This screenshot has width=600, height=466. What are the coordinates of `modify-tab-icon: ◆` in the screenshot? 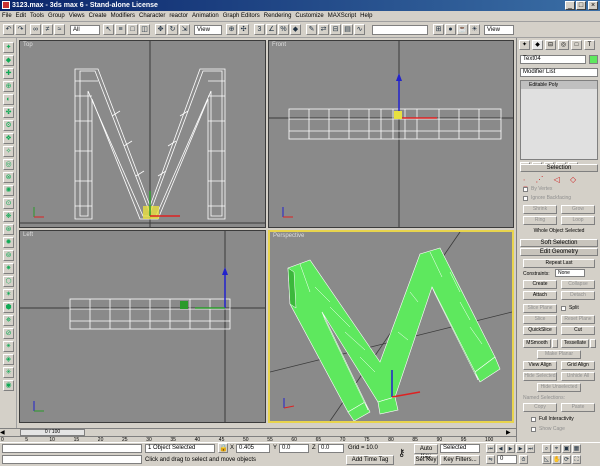 It's located at (537, 45).